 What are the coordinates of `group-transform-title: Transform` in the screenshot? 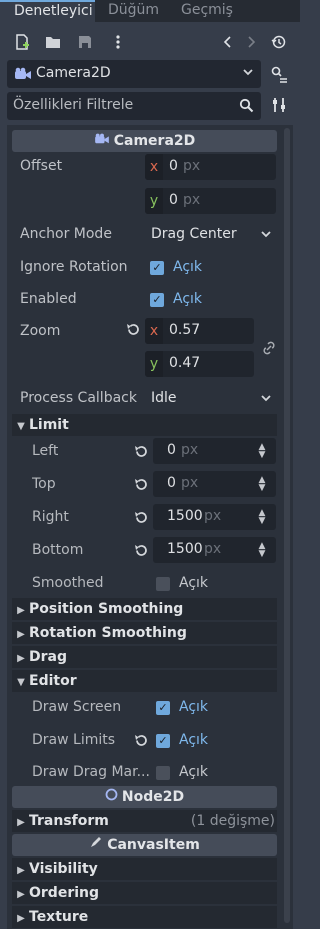 It's located at (69, 821).